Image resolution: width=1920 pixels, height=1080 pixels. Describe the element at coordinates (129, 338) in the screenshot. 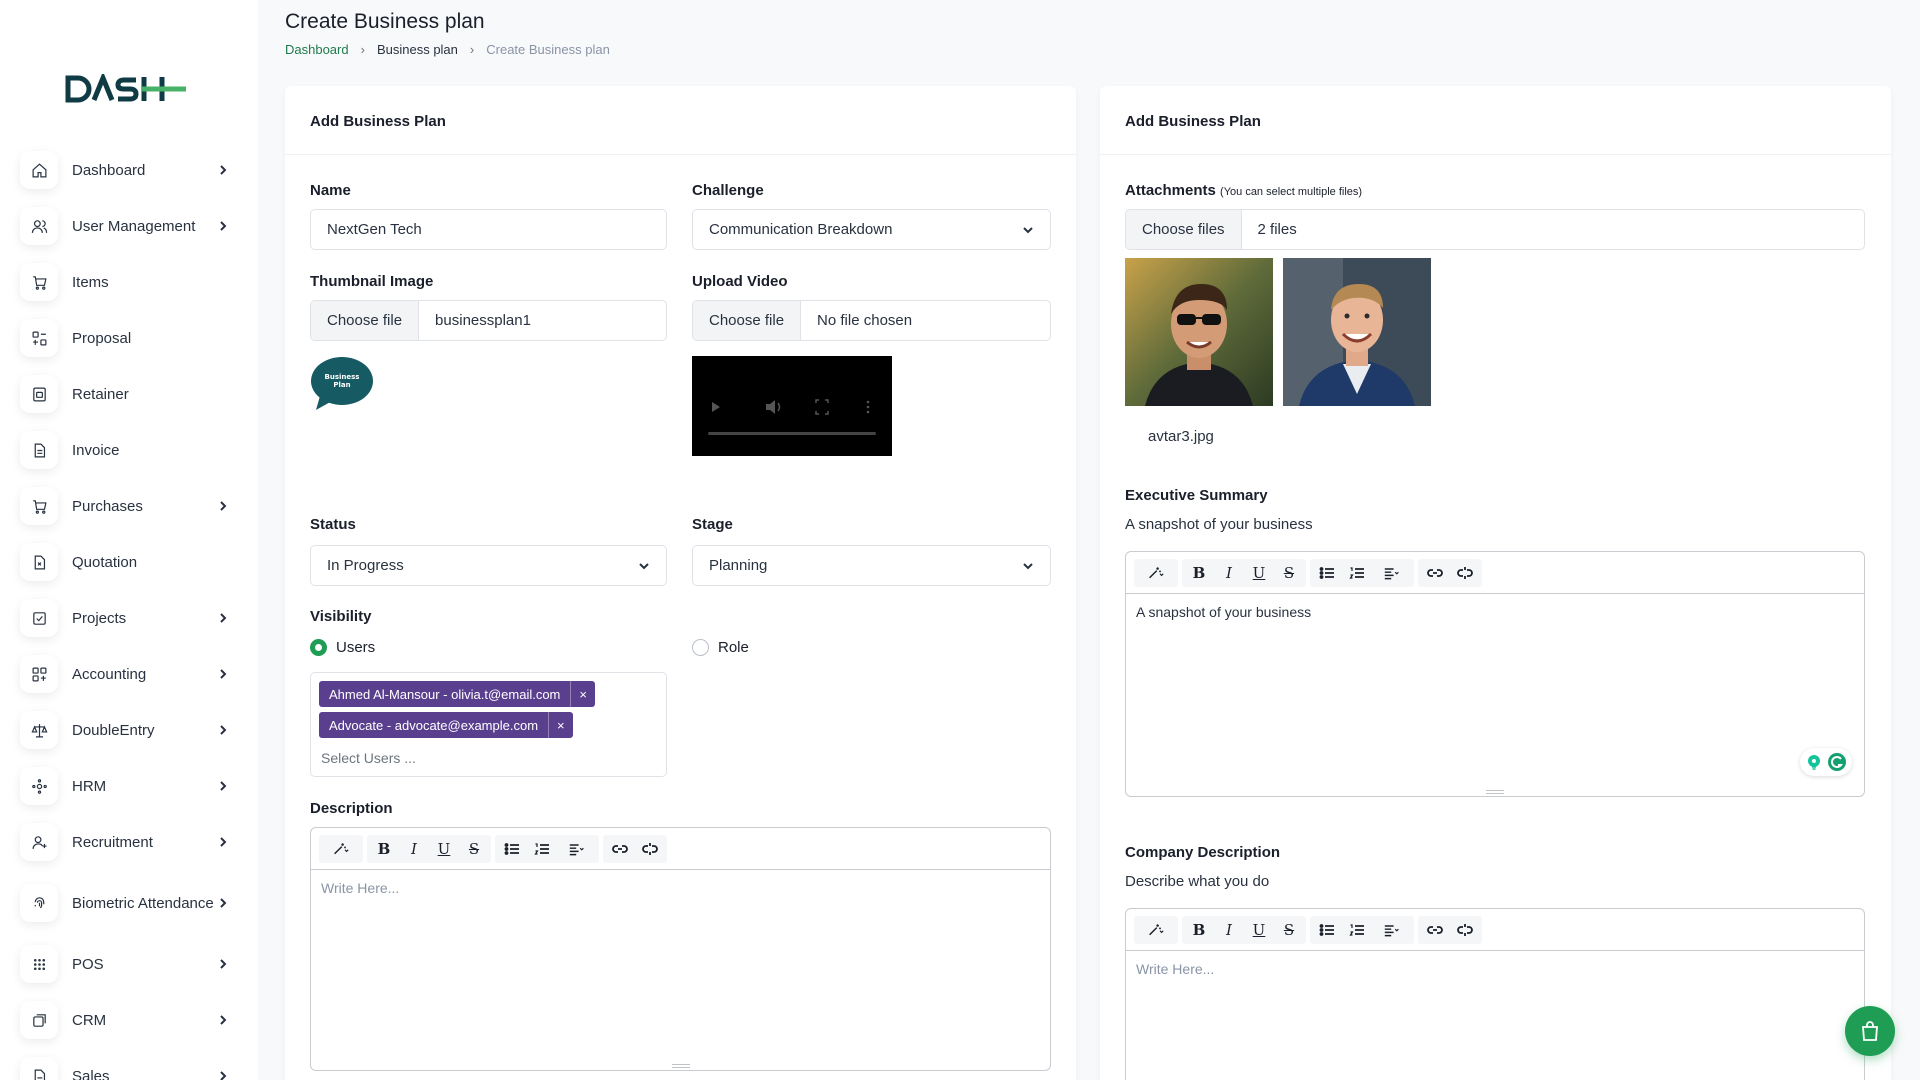

I see `sidebar-item-proposal: Proposal` at that location.